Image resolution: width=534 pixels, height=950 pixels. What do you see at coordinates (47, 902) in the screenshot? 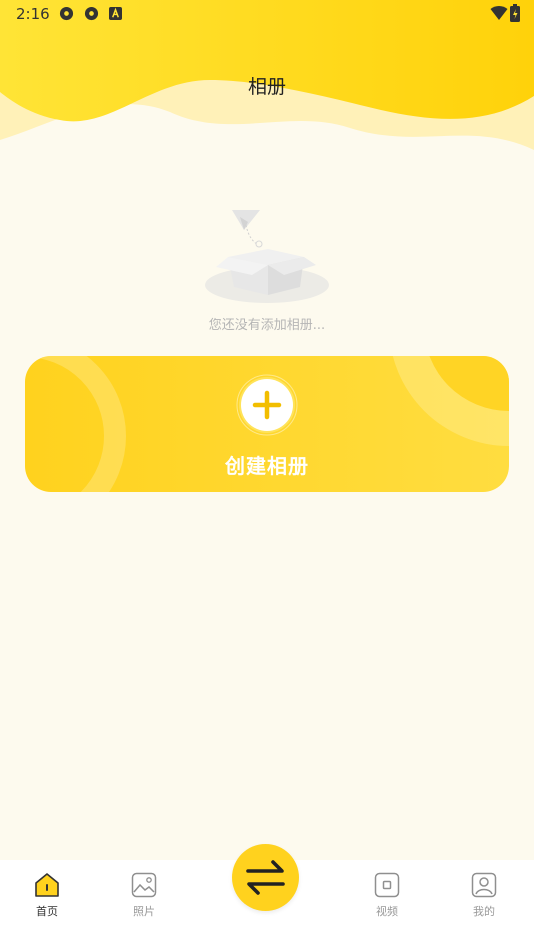
I see `tab-home: 首页` at bounding box center [47, 902].